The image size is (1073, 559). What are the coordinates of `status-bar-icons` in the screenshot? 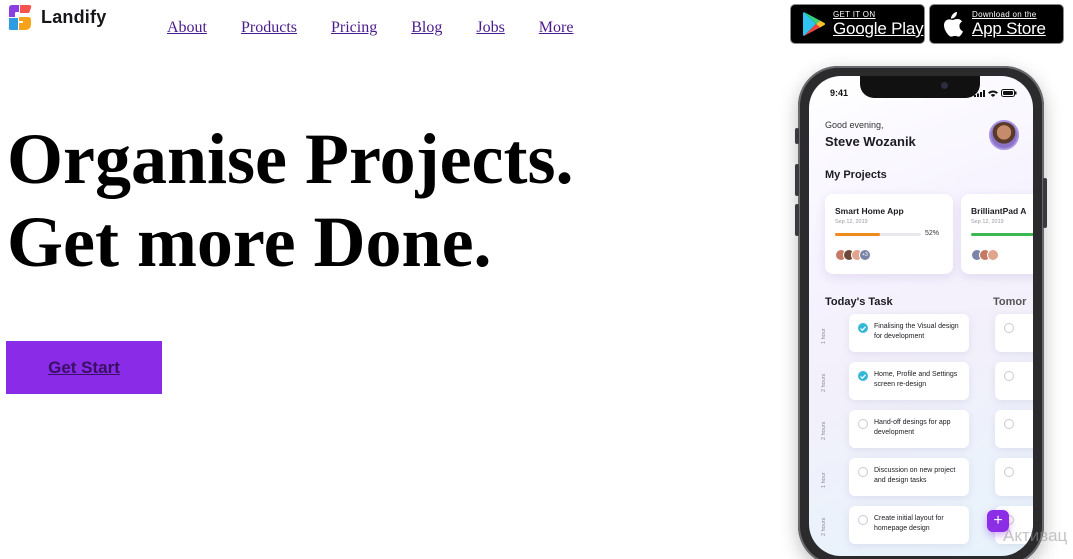 It's located at (995, 93).